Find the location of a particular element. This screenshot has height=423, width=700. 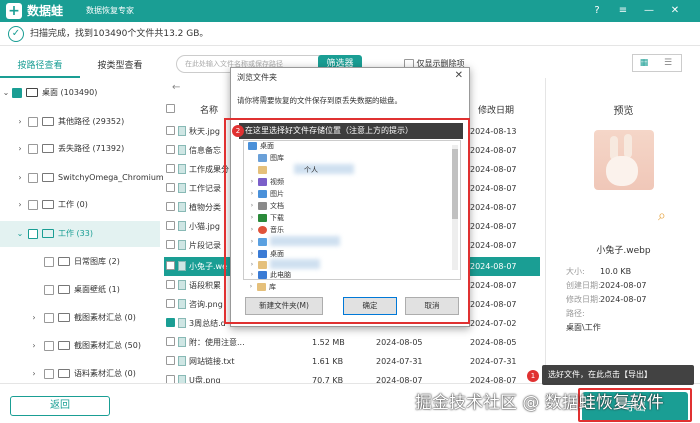

file-size: 1.52 MB is located at coordinates (328, 342).